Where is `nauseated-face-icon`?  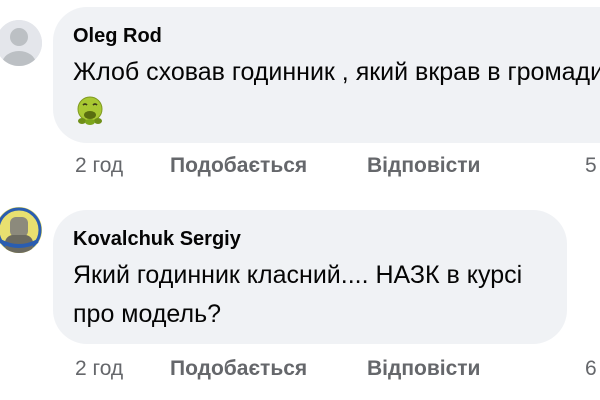
nauseated-face-icon is located at coordinates (90, 116).